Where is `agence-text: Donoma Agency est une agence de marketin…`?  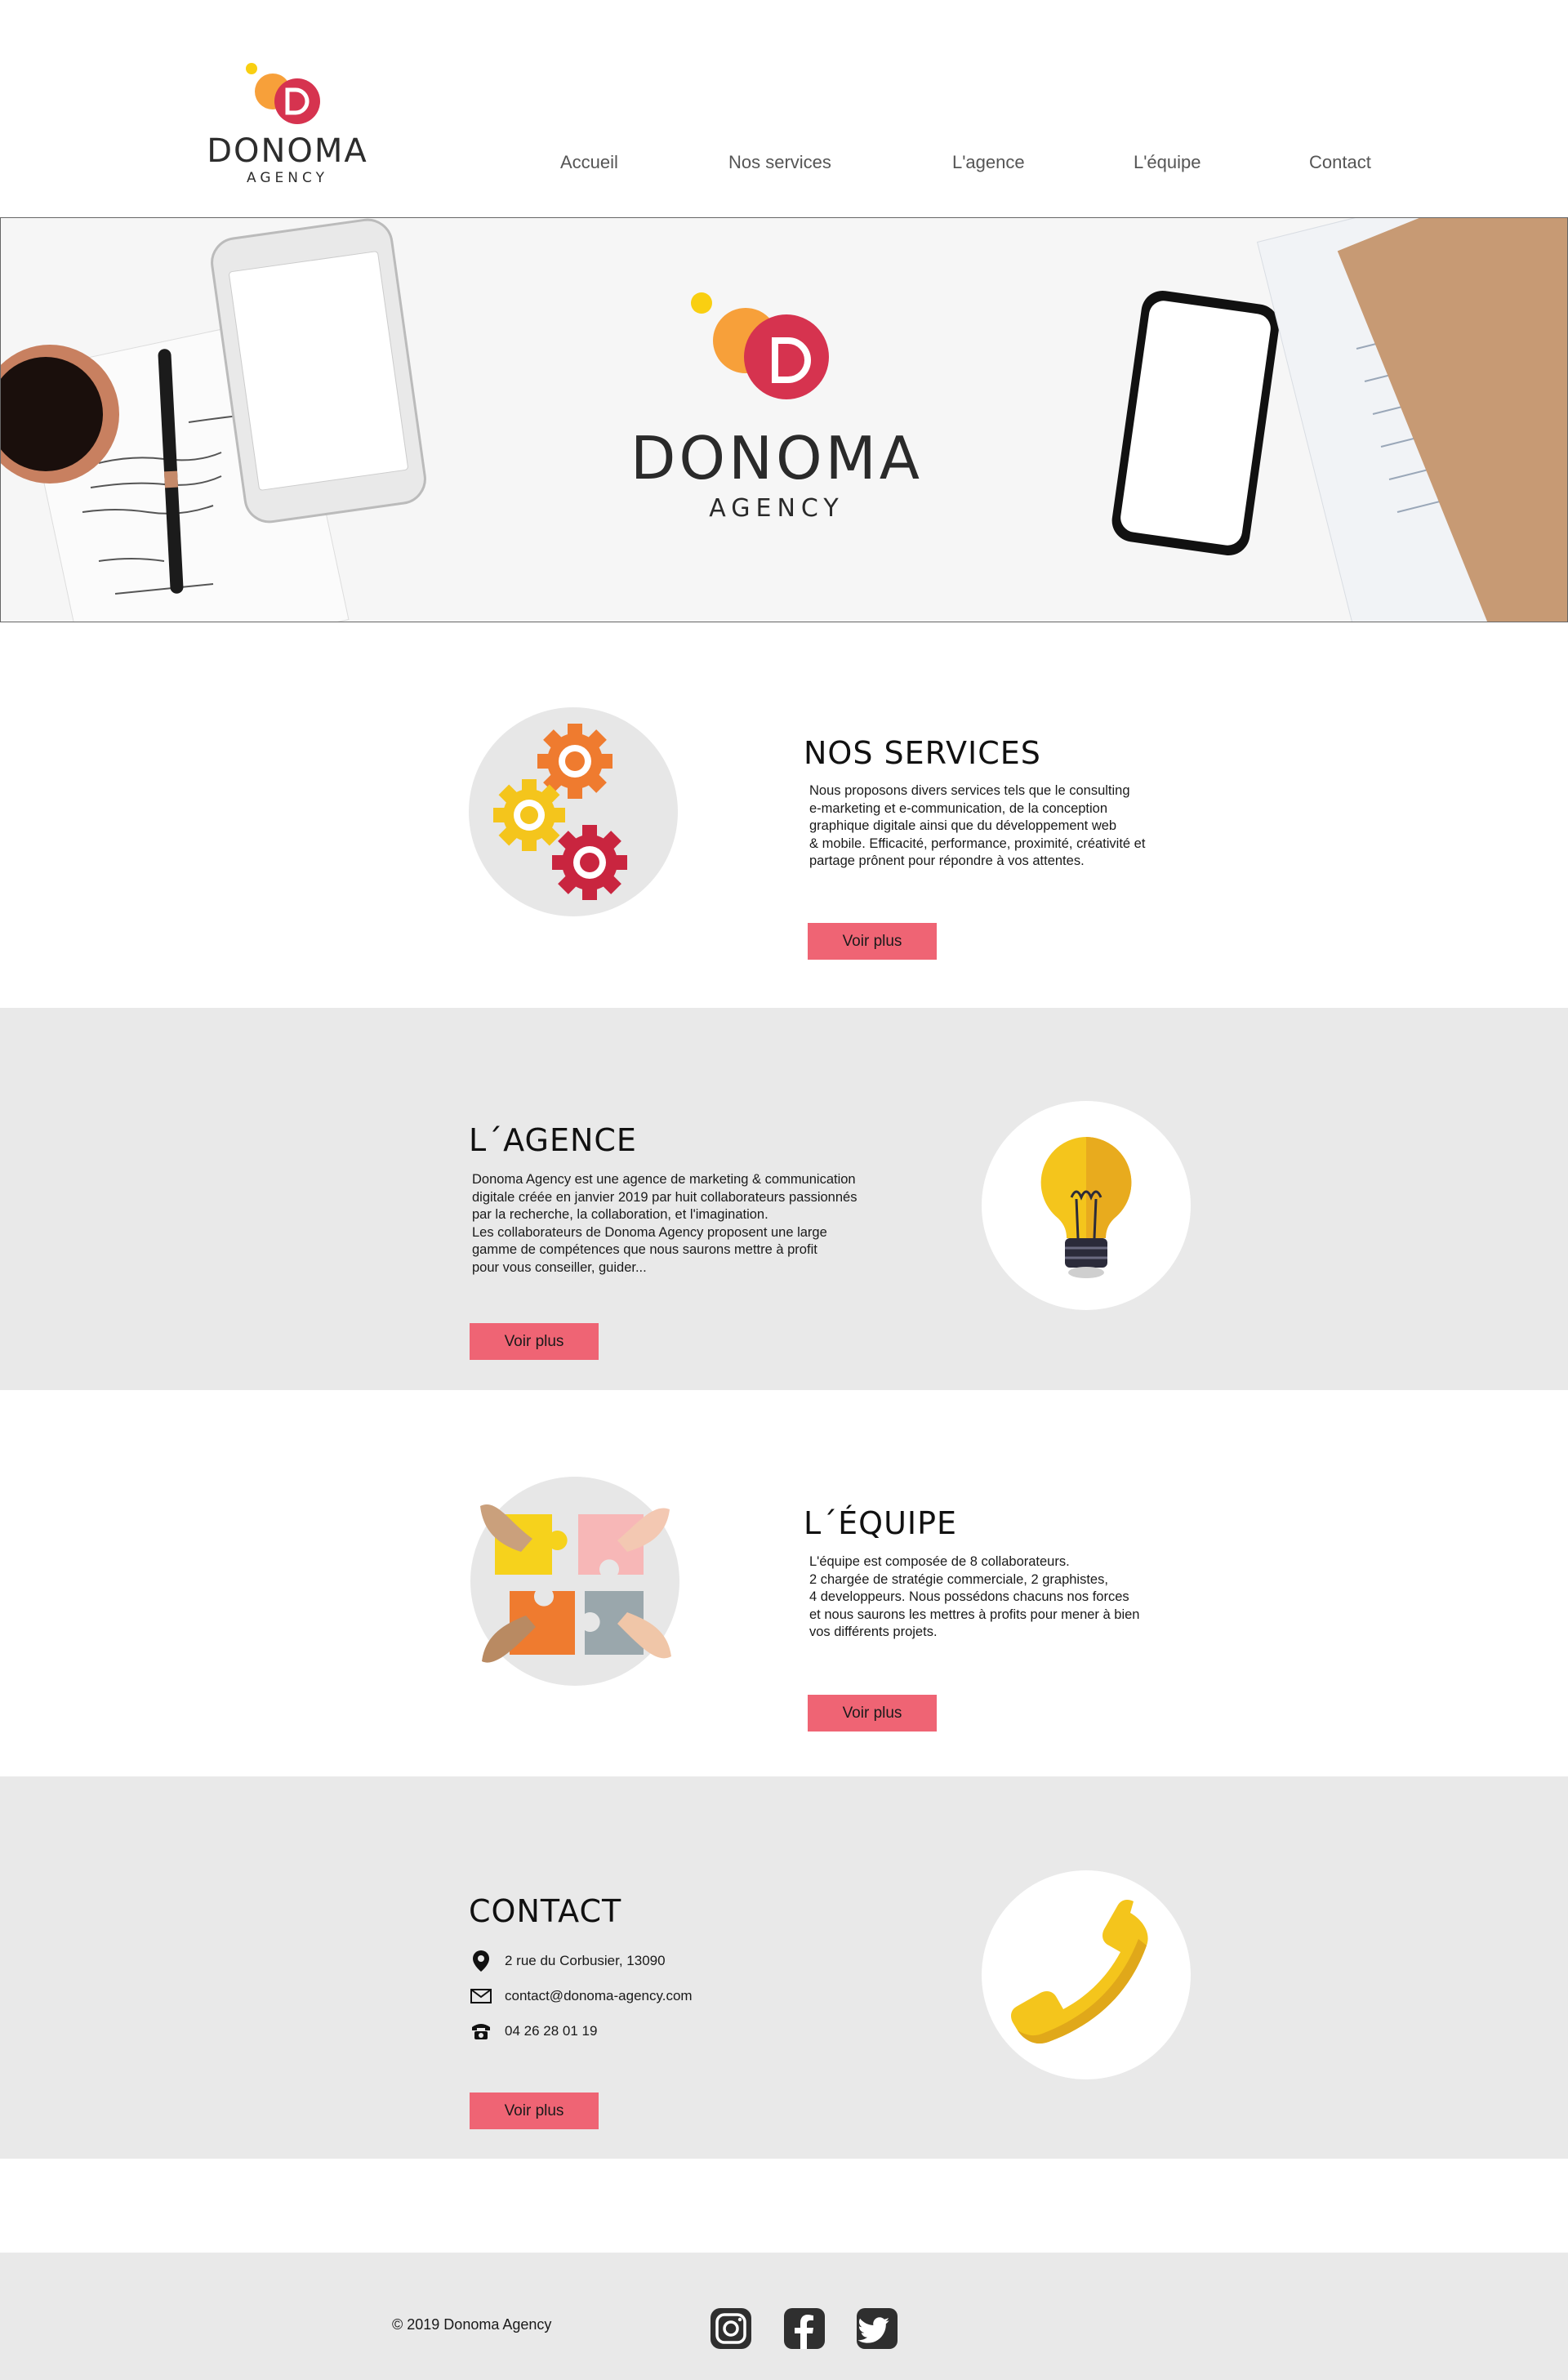
agence-text: Donoma Agency est une agence de marketin… is located at coordinates (665, 1224).